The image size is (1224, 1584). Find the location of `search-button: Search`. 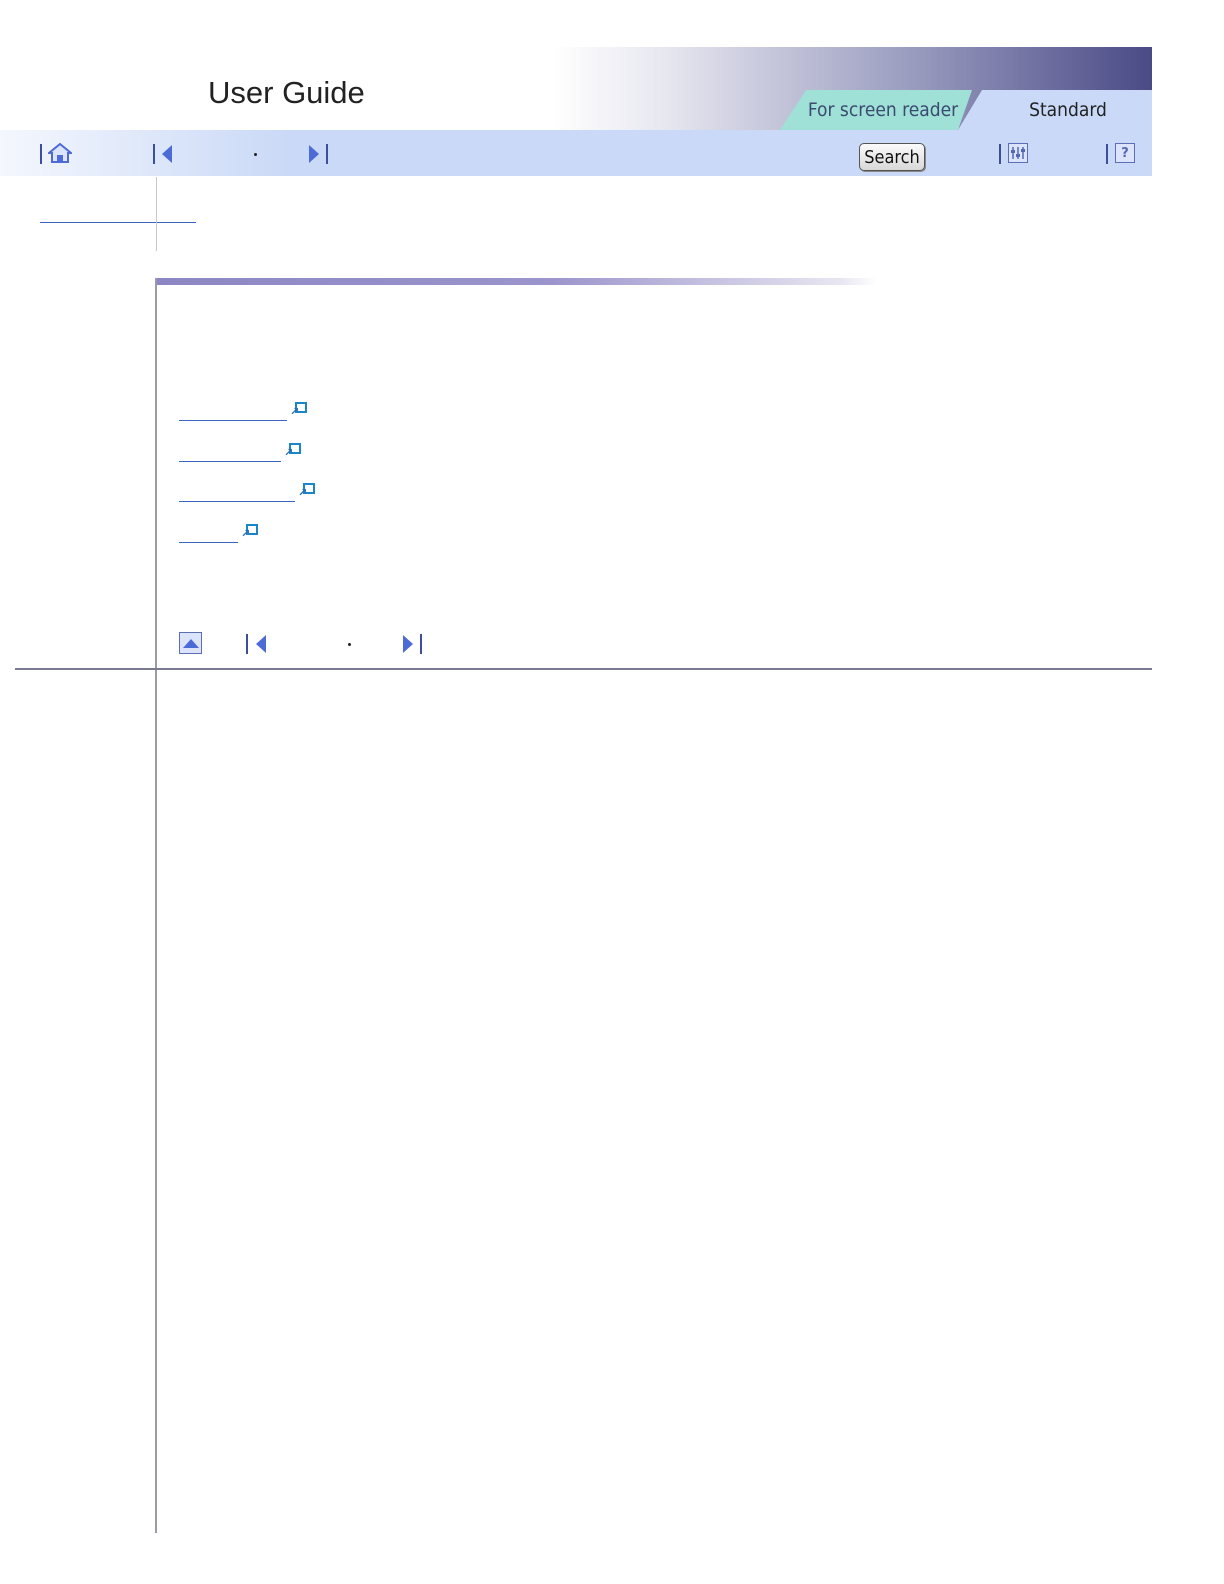

search-button: Search is located at coordinates (892, 157).